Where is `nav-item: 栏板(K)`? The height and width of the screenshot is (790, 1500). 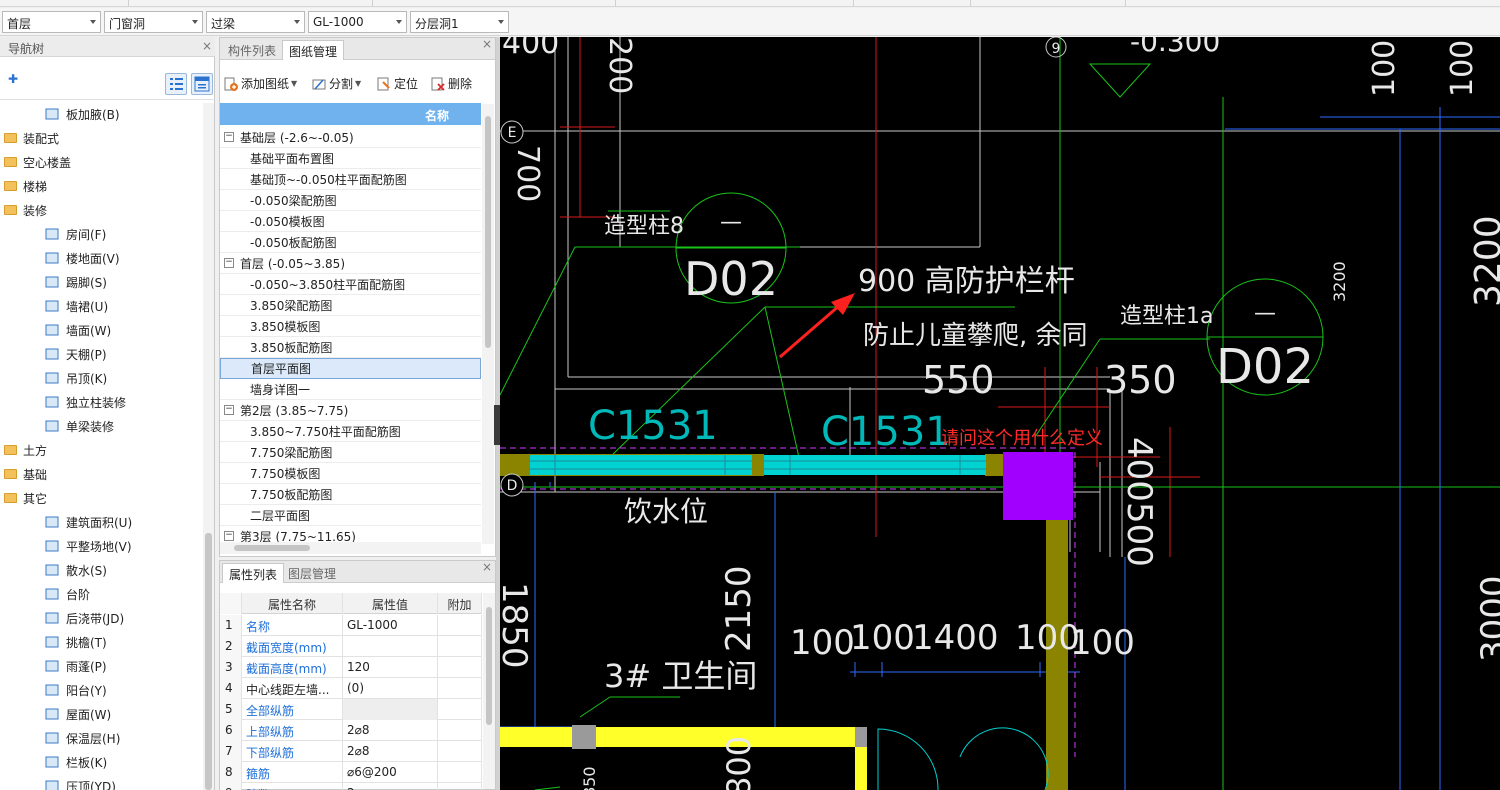
nav-item: 栏板(K) is located at coordinates (75, 762).